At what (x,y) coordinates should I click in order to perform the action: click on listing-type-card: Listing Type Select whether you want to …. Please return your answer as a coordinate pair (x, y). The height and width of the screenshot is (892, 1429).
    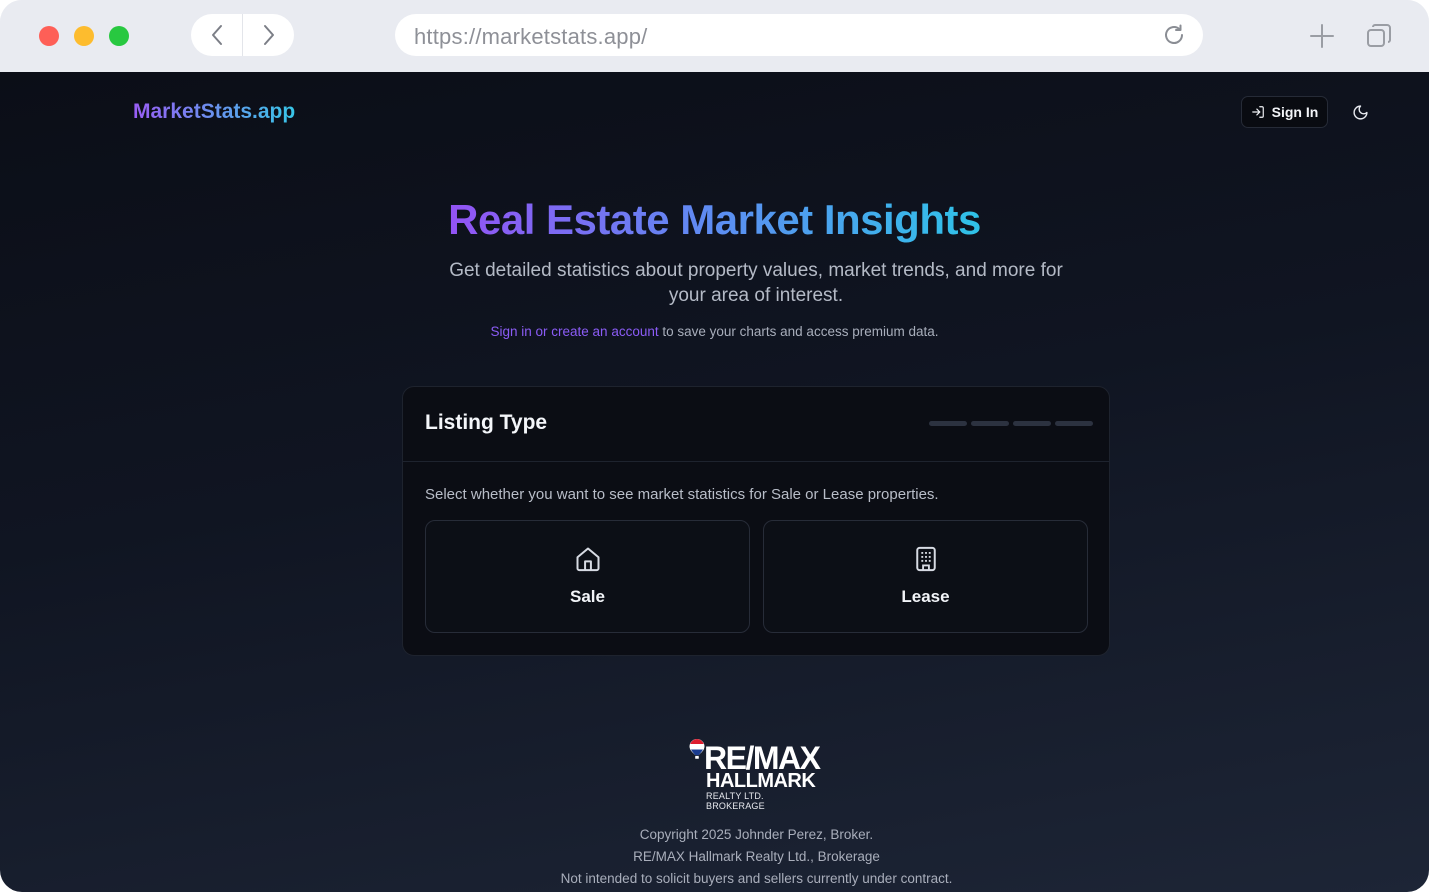
    Looking at the image, I should click on (756, 521).